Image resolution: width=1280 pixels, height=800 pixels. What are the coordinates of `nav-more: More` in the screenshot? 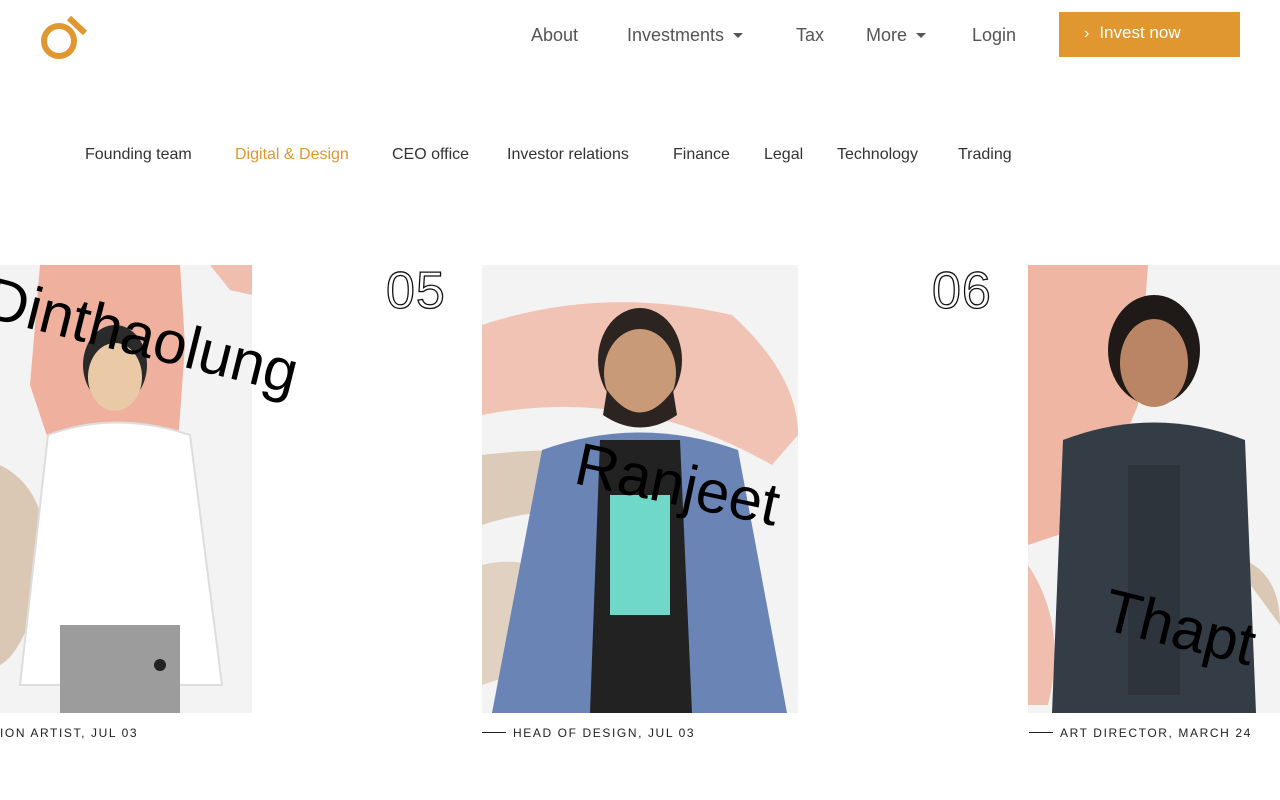 It's located at (896, 35).